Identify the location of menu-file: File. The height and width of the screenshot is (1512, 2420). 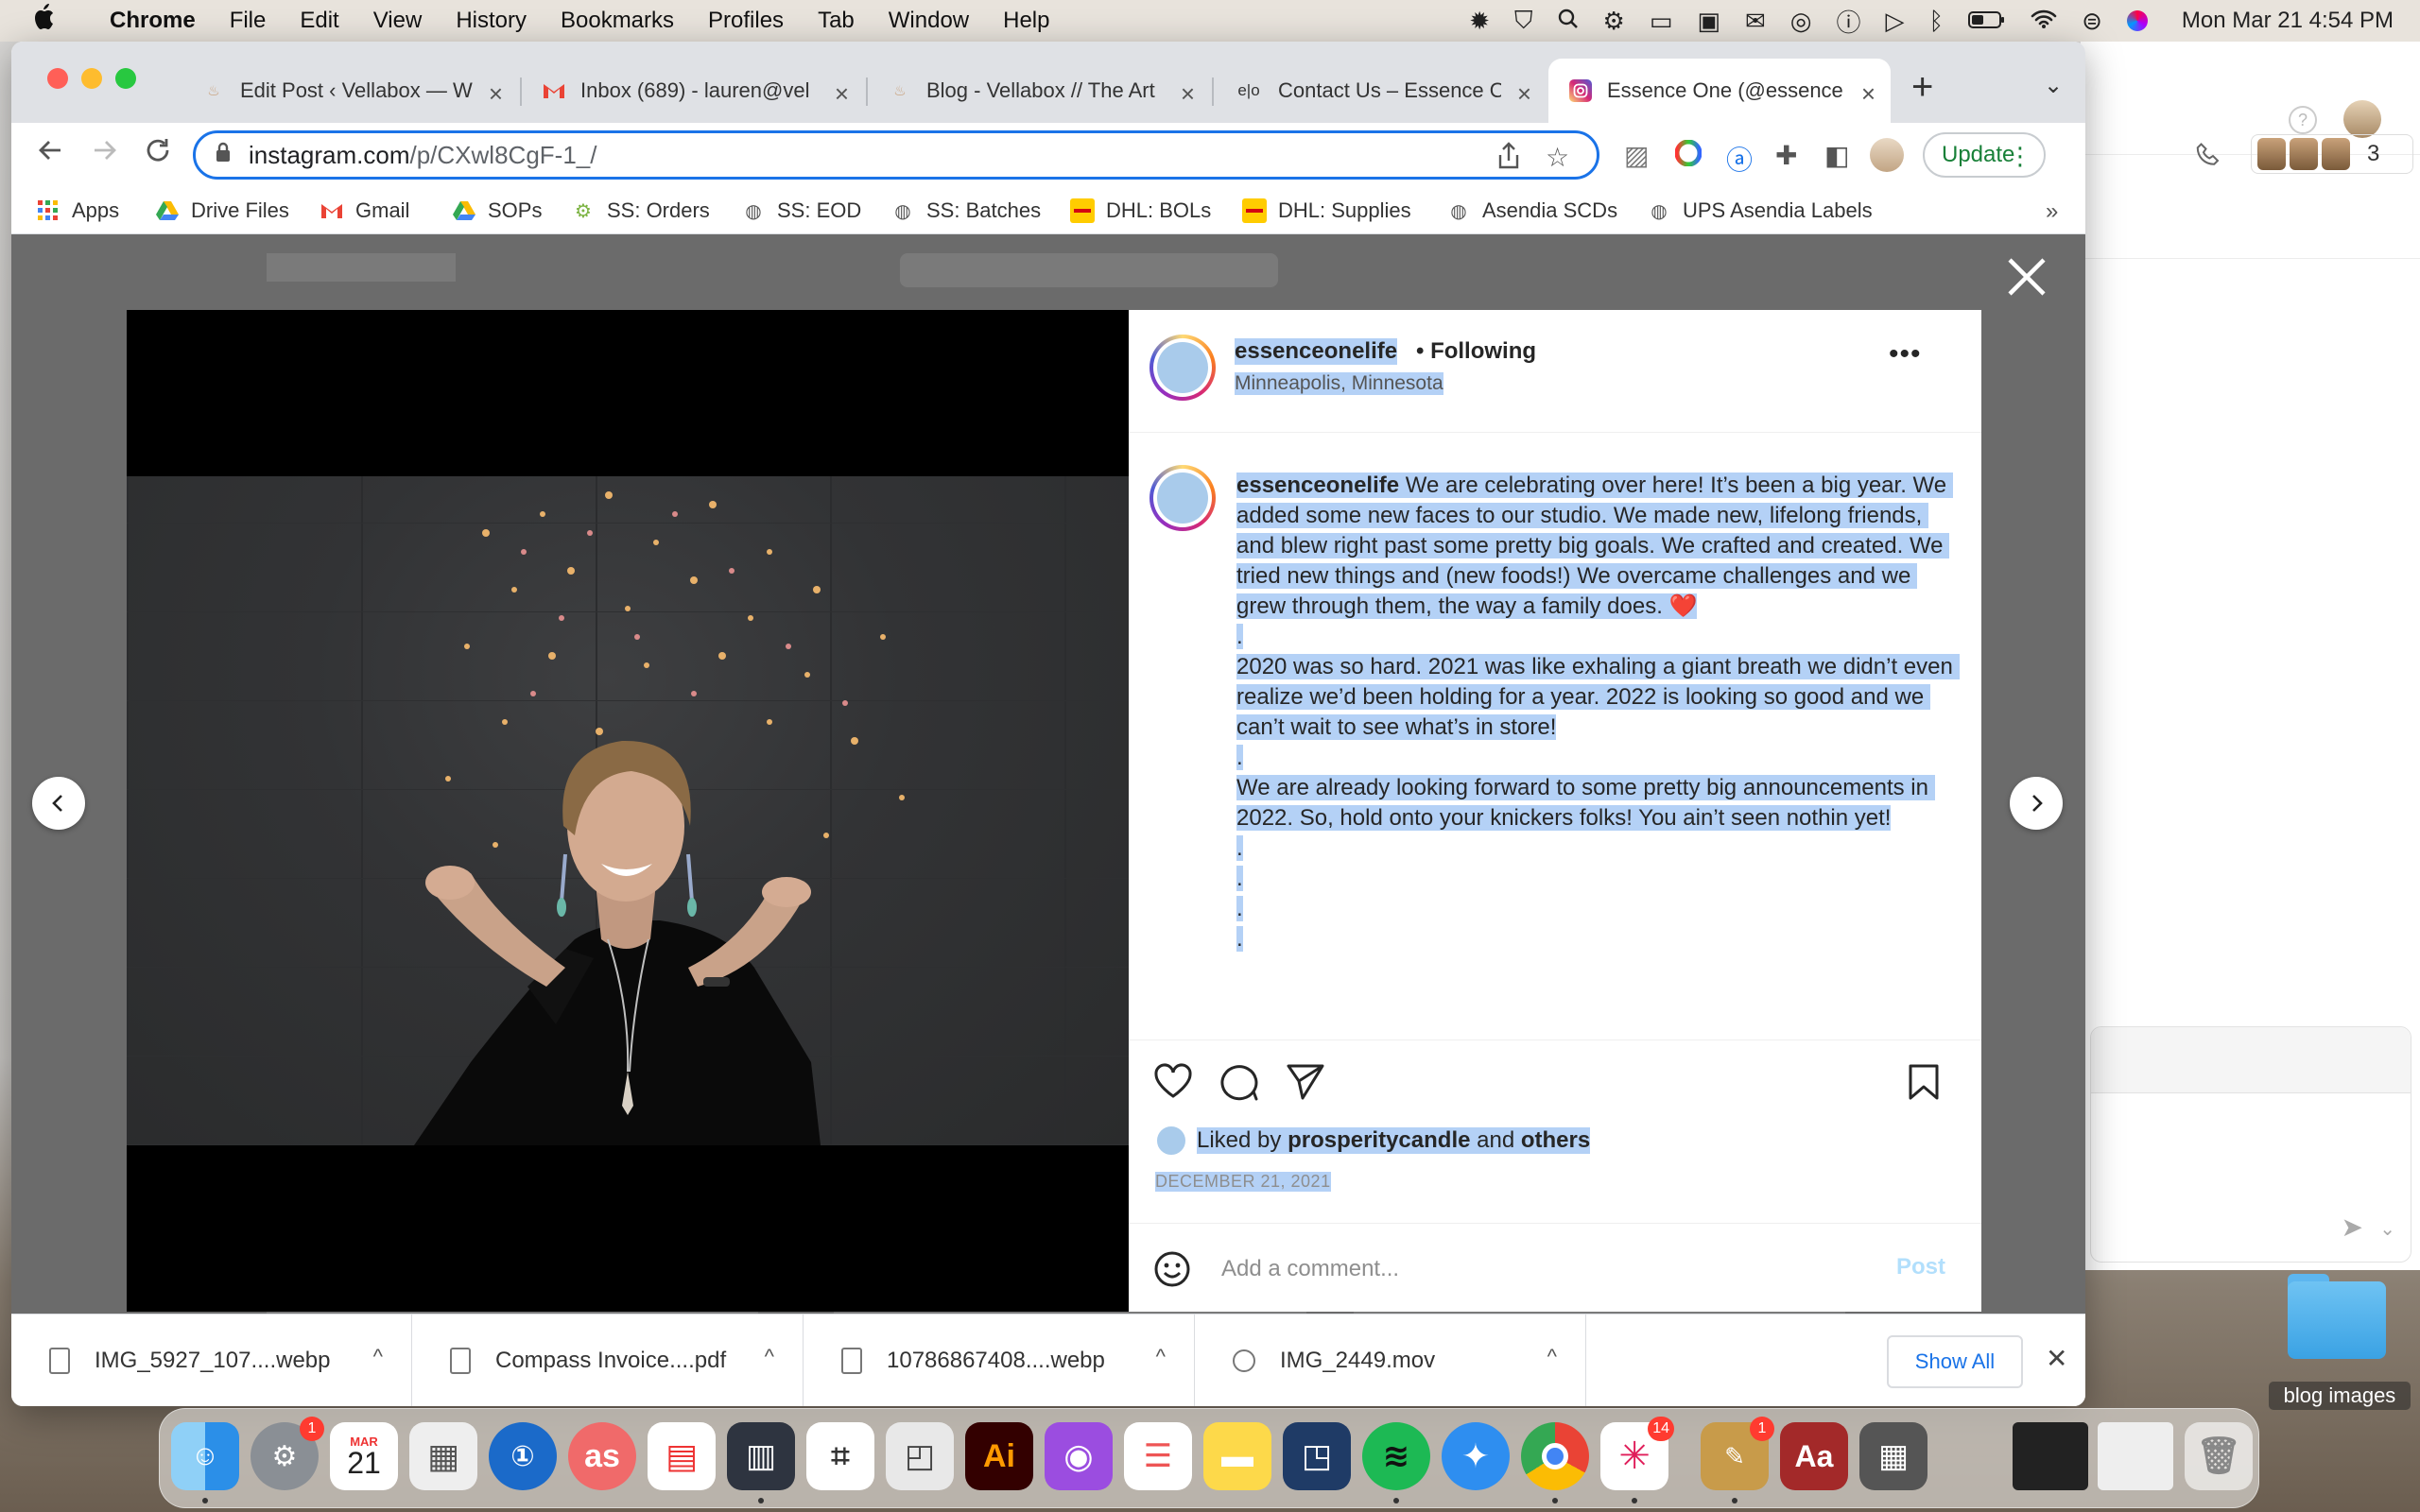
(249, 21).